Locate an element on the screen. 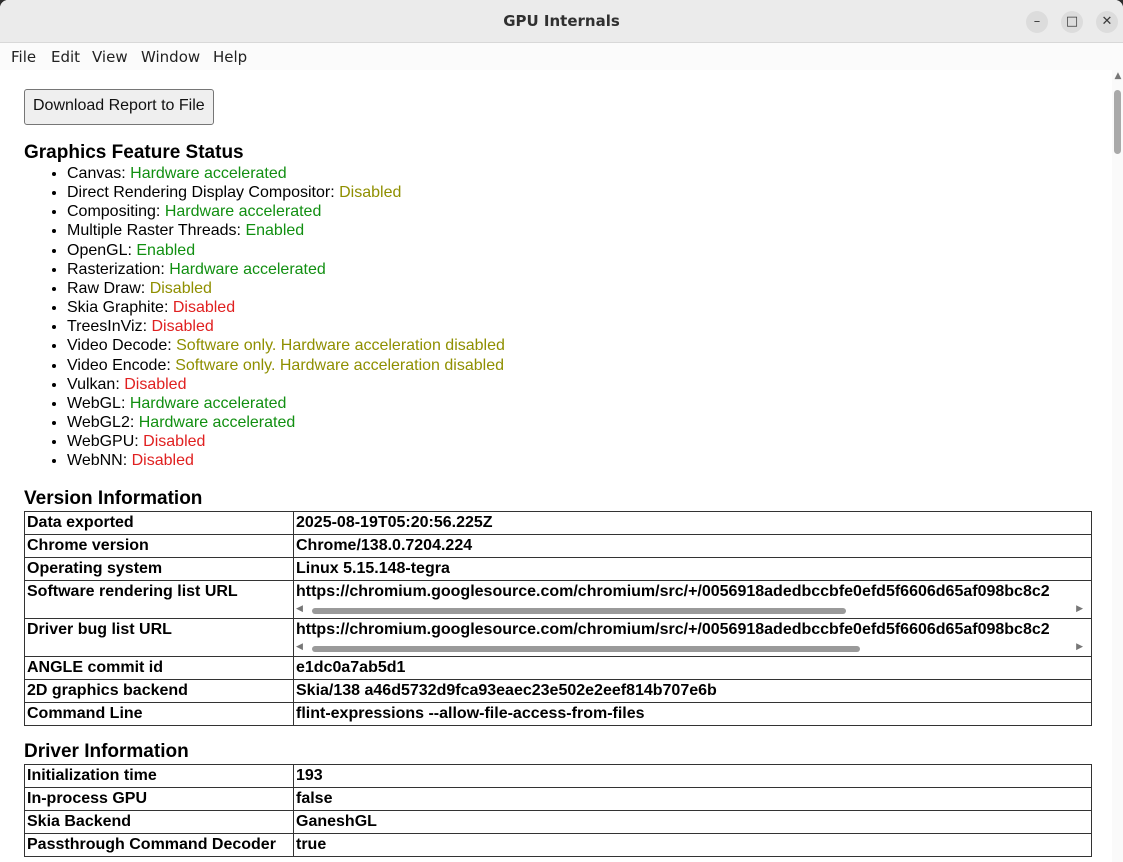 This screenshot has height=862, width=1123. feature-item: Vulkan: Disabled is located at coordinates (286, 384).